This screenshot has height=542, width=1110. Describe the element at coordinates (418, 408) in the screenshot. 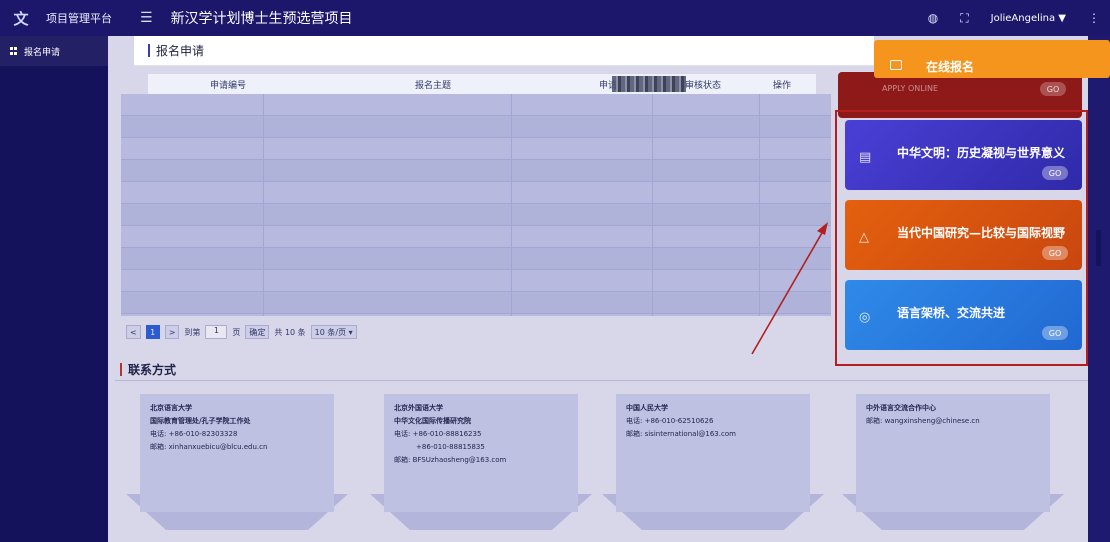

I see `contact-org: 北京外国语大学` at that location.